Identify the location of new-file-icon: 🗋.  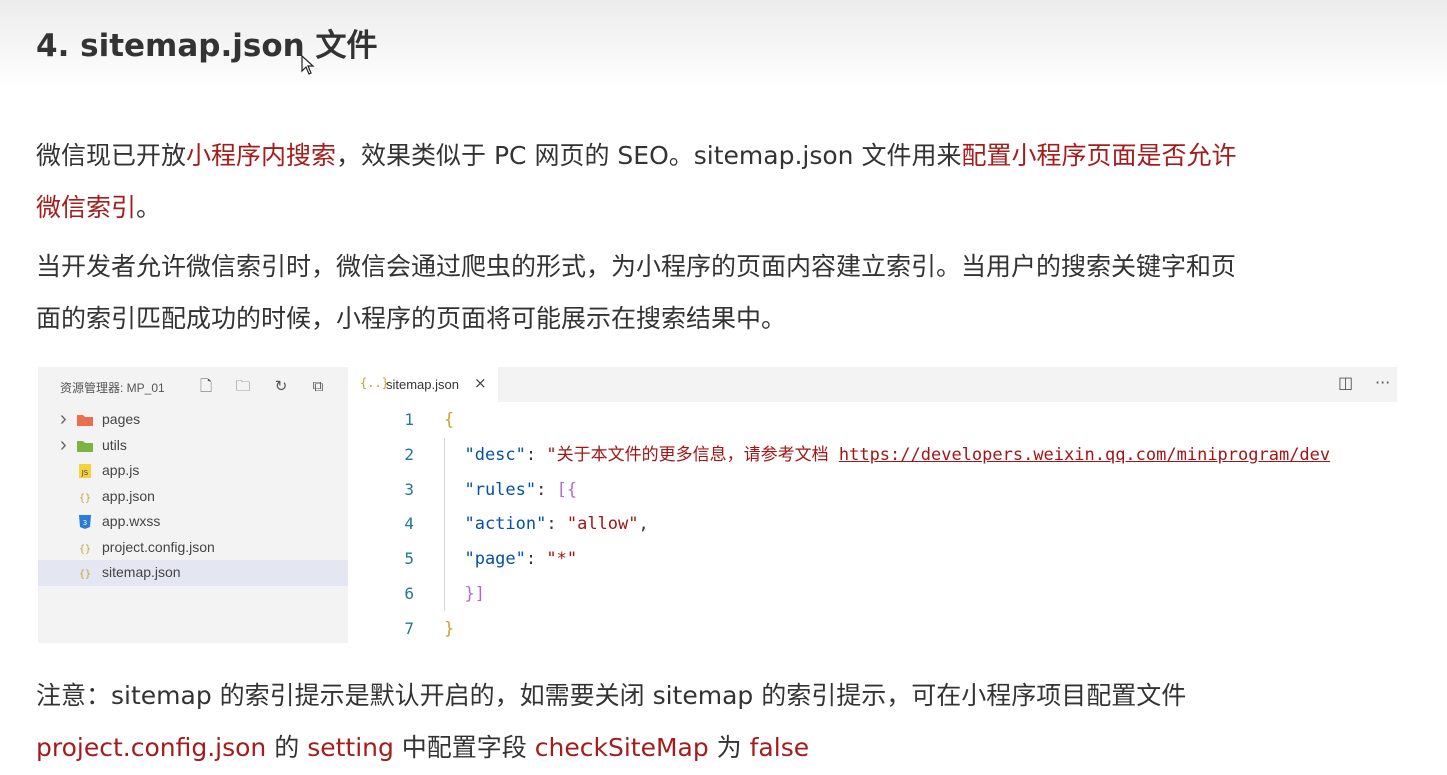
(206, 386).